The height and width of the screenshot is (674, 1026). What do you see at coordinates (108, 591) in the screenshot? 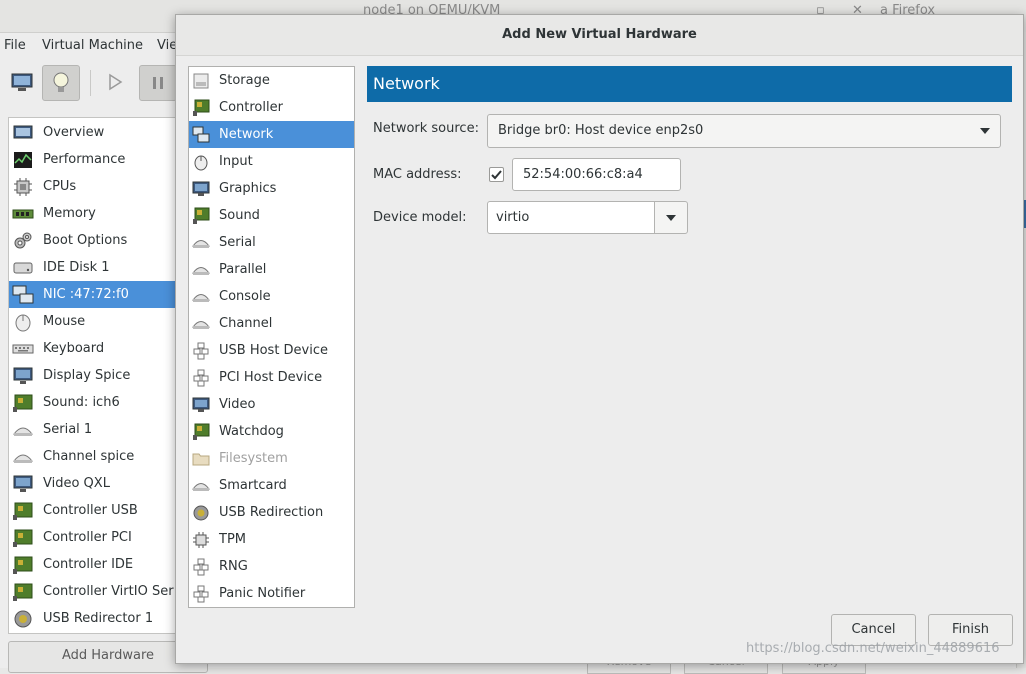
I see `sidebar-item-label: Controller VirtIO Ser` at bounding box center [108, 591].